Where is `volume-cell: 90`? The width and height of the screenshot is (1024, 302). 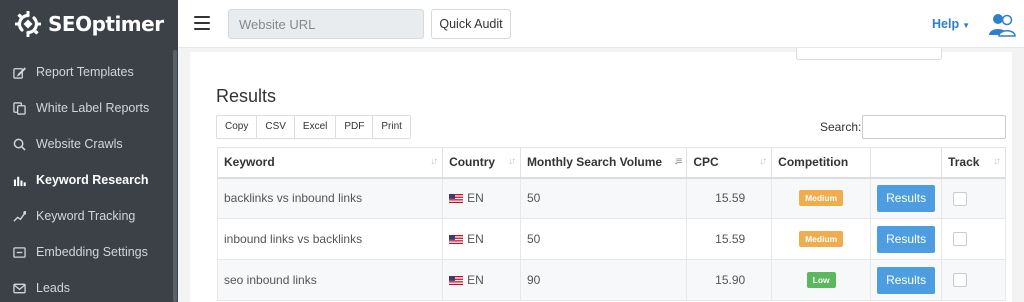
volume-cell: 90 is located at coordinates (603, 280).